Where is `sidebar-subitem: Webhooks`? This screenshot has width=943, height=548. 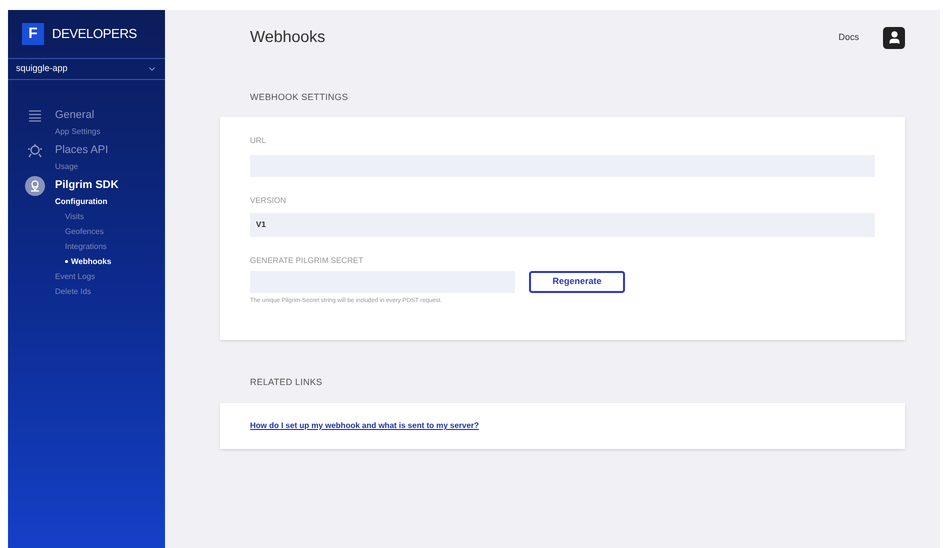
sidebar-subitem: Webhooks is located at coordinates (92, 261).